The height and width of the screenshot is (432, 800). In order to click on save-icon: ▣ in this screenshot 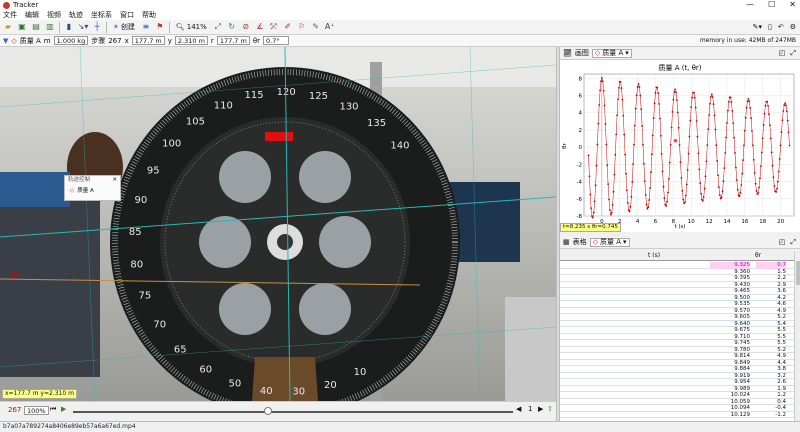, I will do `click(22, 27)`.